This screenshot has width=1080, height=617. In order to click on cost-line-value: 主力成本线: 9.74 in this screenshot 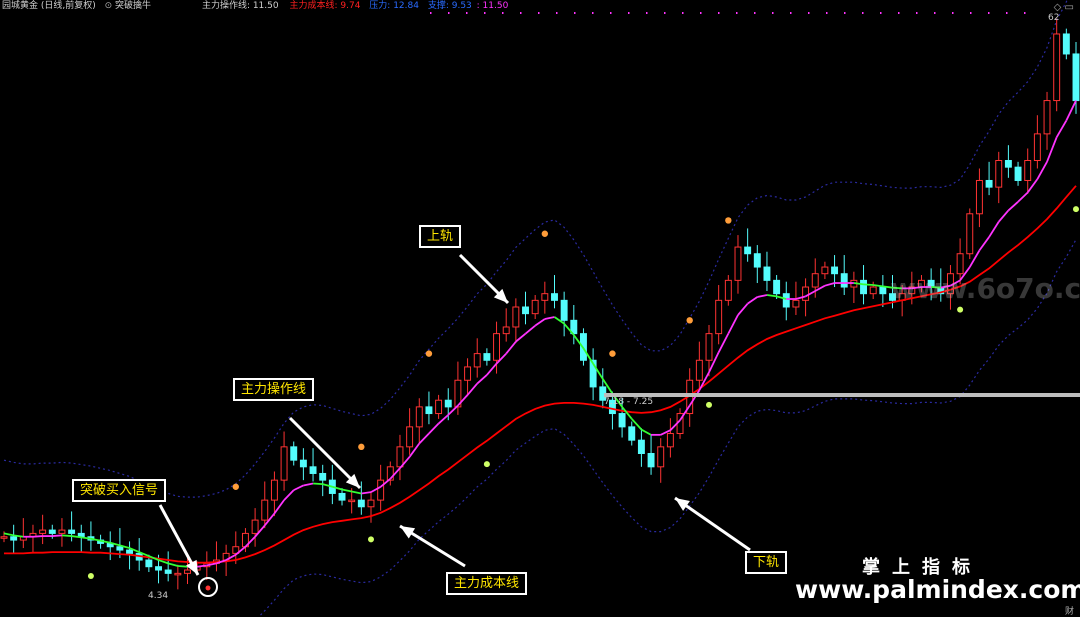, I will do `click(325, 6)`.